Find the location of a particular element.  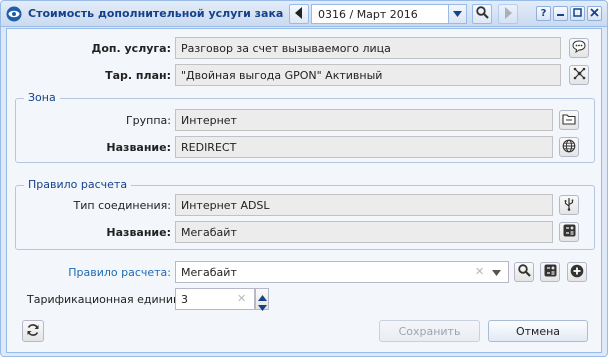

help-button: ? is located at coordinates (543, 13).